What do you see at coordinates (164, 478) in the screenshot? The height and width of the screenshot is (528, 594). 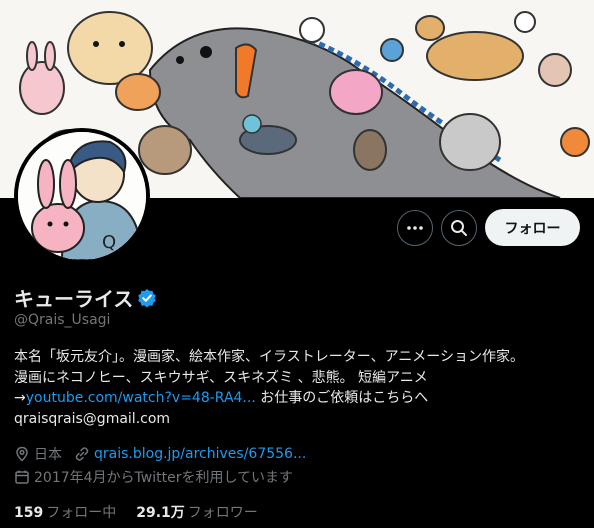 I see `joined-text: 2017年4月からTwitterを利用しています` at bounding box center [164, 478].